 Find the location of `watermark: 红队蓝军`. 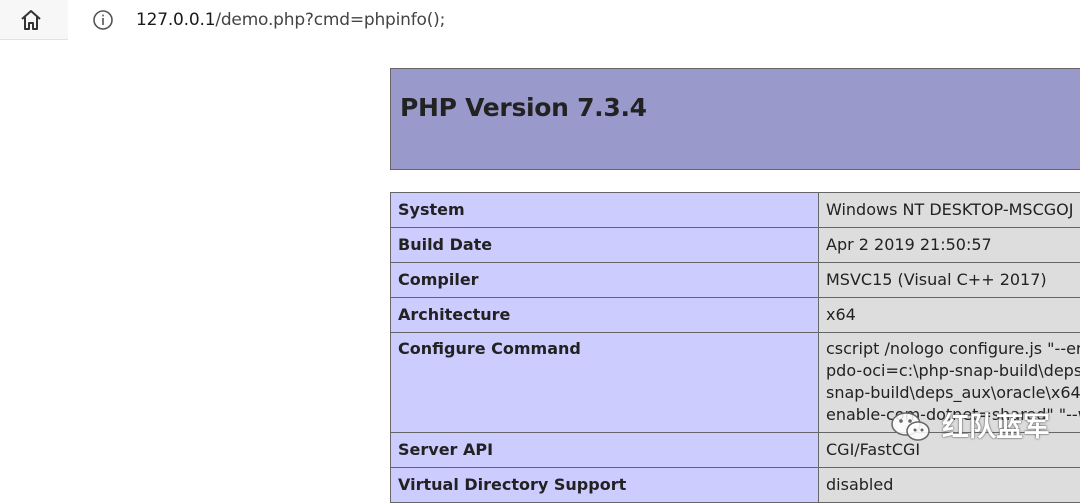

watermark: 红队蓝军 is located at coordinates (985, 428).